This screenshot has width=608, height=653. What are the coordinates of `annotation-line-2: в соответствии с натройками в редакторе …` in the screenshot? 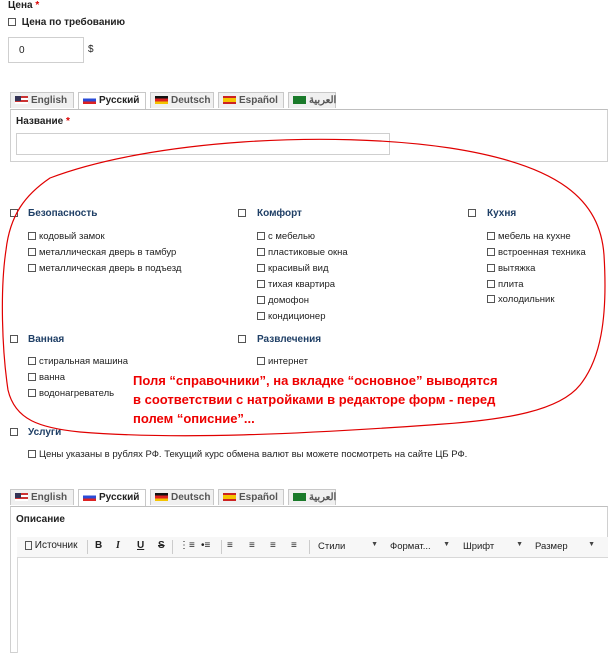 It's located at (314, 399).